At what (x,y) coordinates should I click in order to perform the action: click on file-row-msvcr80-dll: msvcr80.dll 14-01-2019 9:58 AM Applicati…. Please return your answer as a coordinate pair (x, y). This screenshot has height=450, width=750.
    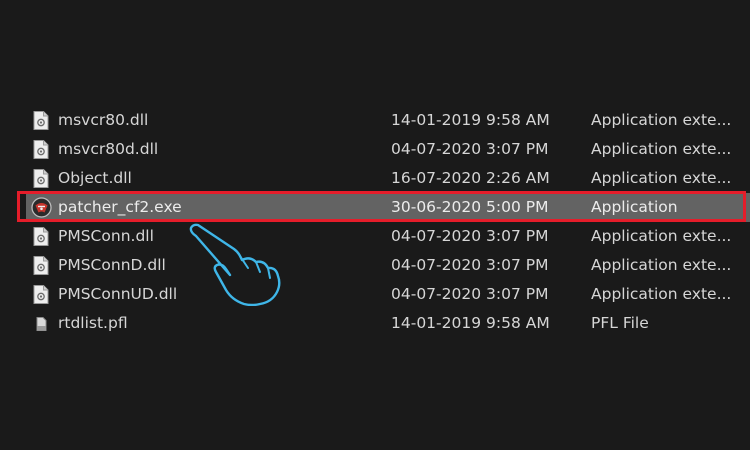
    Looking at the image, I should click on (388, 121).